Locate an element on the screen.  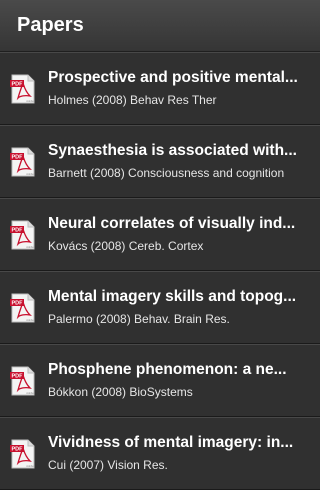
paper-citation: Holmes (2008) Behav Res Ther is located at coordinates (132, 100).